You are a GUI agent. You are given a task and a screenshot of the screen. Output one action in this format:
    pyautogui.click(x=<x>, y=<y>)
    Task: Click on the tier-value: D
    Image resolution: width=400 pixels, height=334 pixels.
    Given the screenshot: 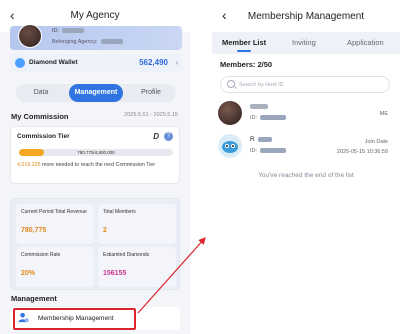 What is the action you would take?
    pyautogui.click(x=156, y=136)
    